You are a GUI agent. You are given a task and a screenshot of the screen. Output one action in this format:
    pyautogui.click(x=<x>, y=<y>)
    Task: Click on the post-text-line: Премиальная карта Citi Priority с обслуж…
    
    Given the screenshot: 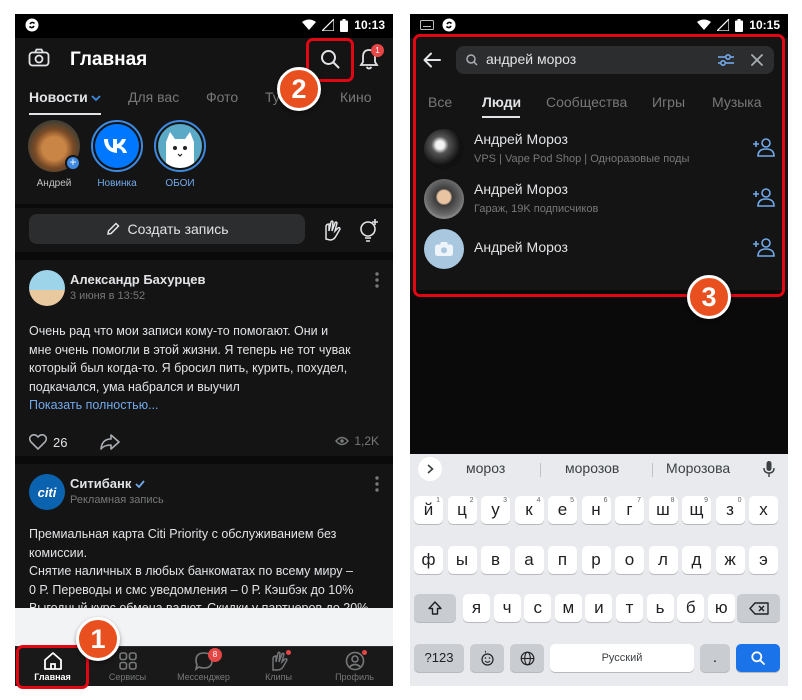 What is the action you would take?
    pyautogui.click(x=183, y=534)
    